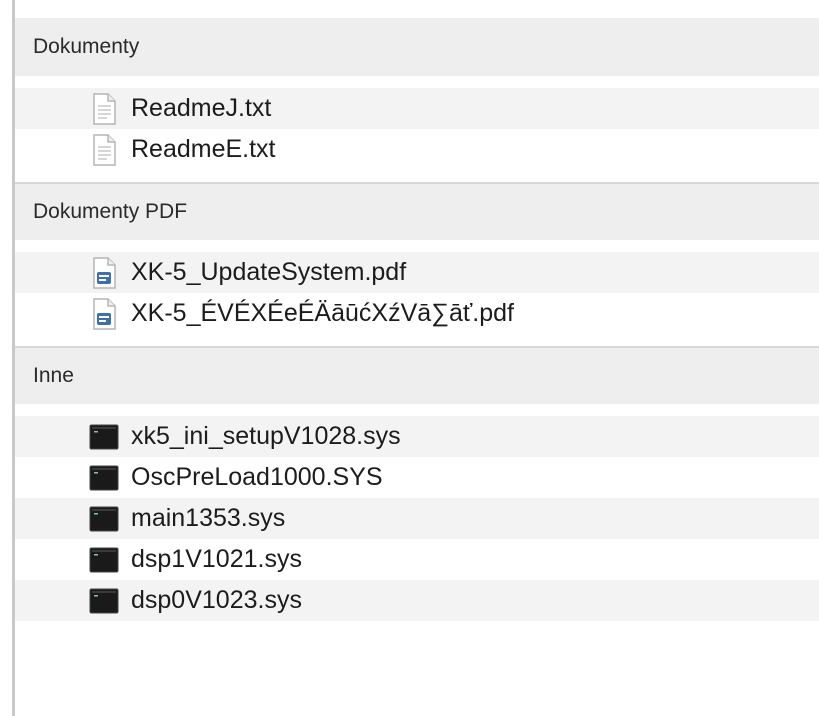 The height and width of the screenshot is (716, 819). What do you see at coordinates (266, 436) in the screenshot?
I see `file-name: xk5_ini_setupV1028.sys` at bounding box center [266, 436].